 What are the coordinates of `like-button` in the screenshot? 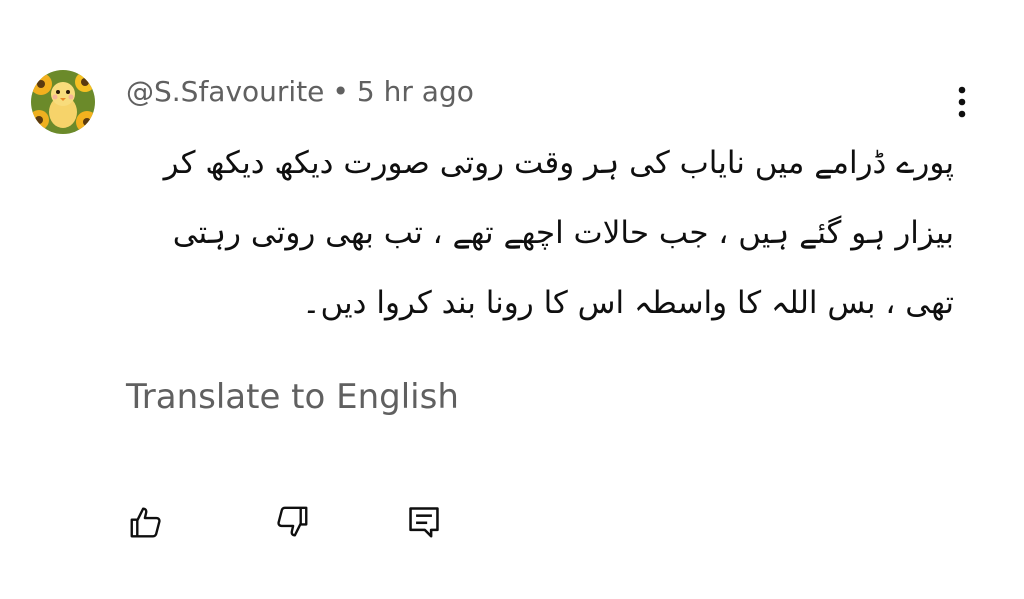 It's located at (146, 522).